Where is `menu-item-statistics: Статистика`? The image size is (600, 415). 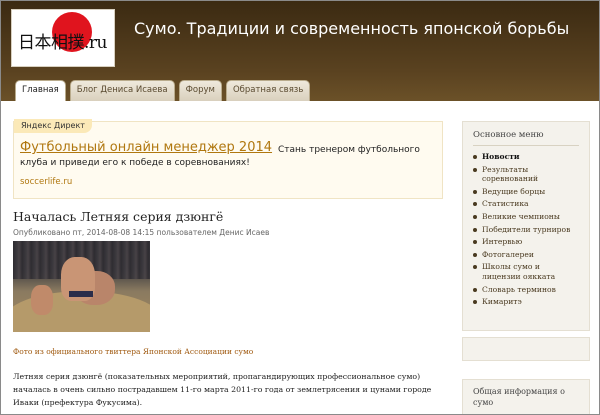
menu-item-statistics: Статистика is located at coordinates (526, 204).